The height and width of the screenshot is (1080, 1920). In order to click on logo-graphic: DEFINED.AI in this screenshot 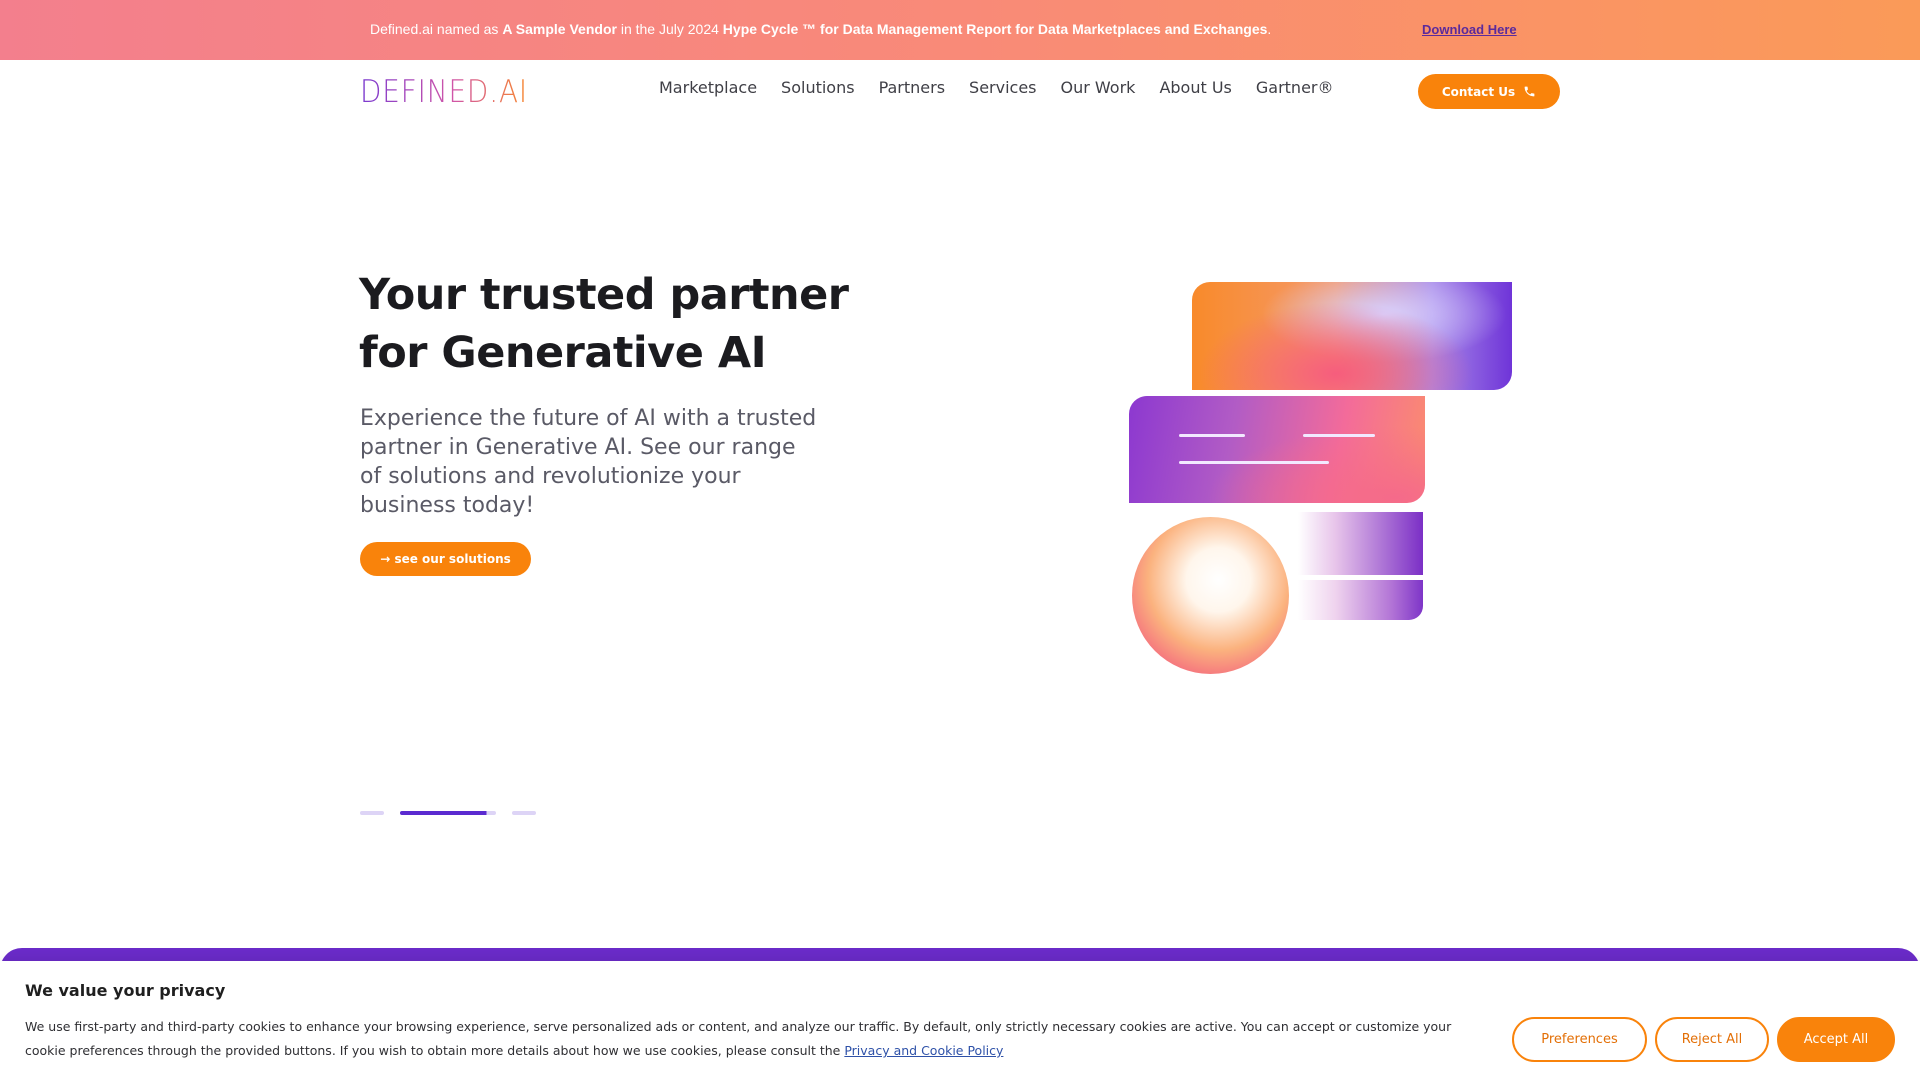, I will do `click(444, 90)`.